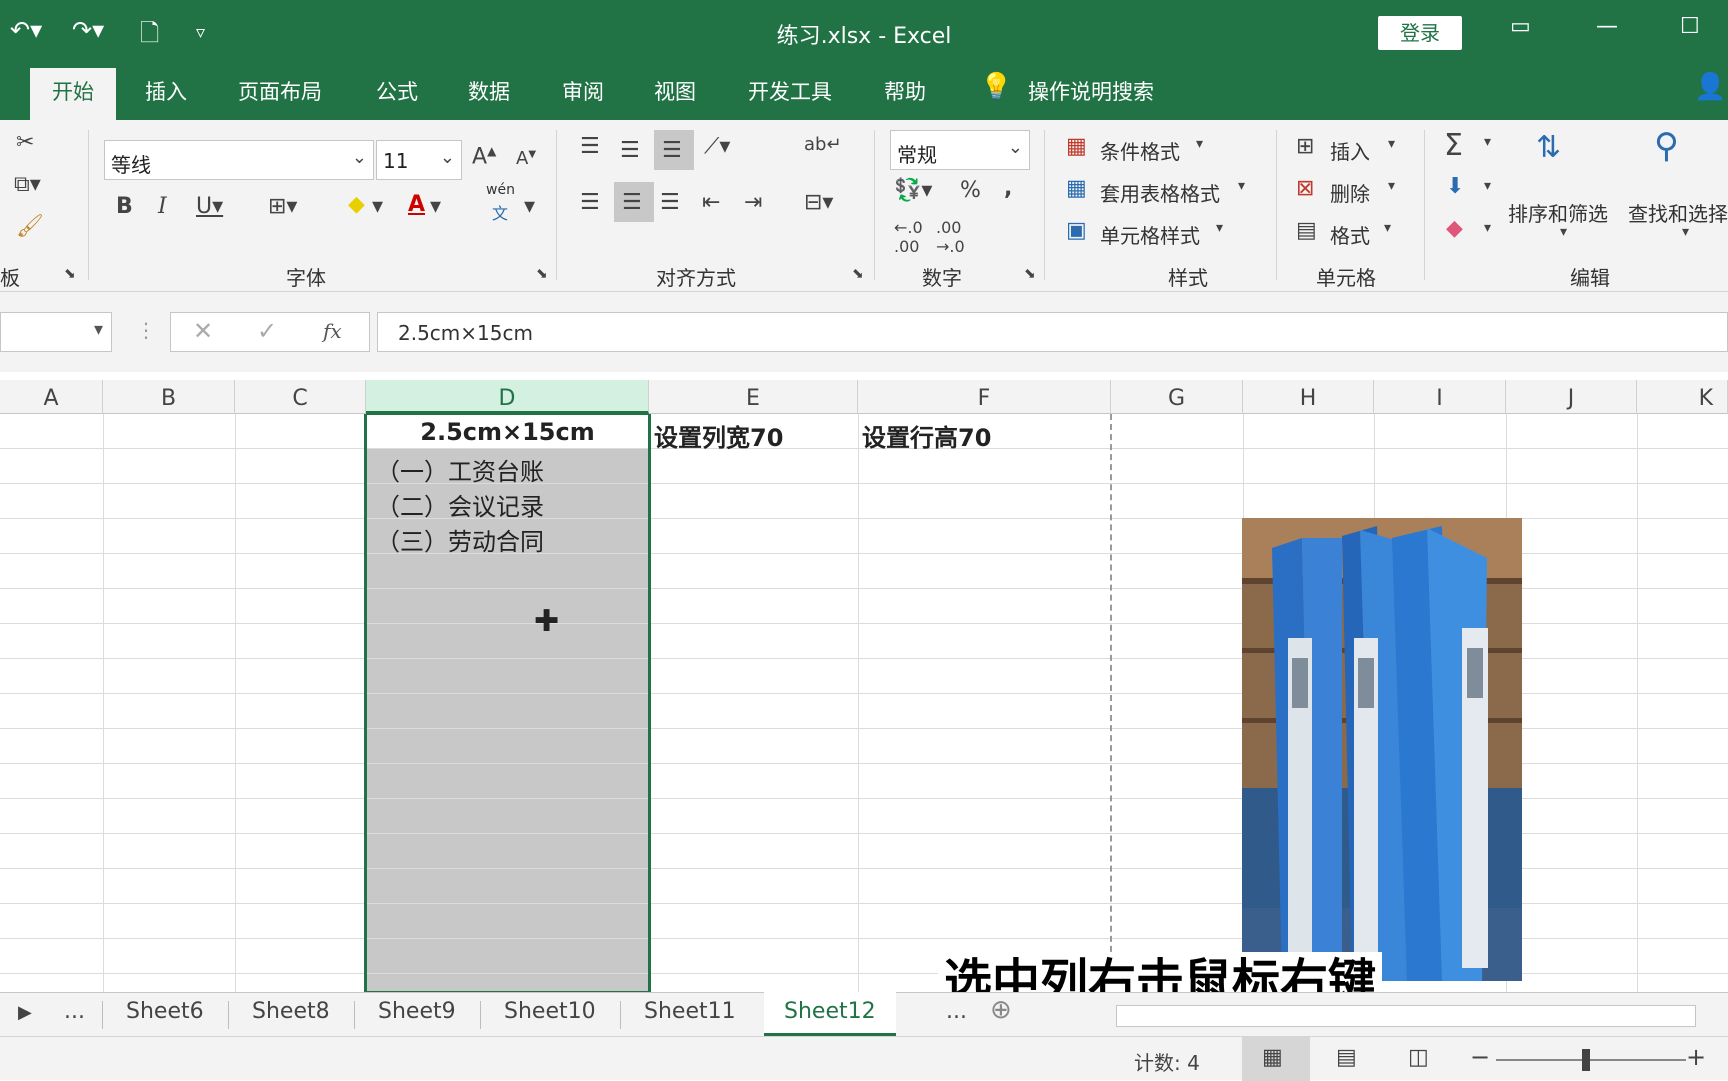  I want to click on percent-icon: %, so click(970, 190).